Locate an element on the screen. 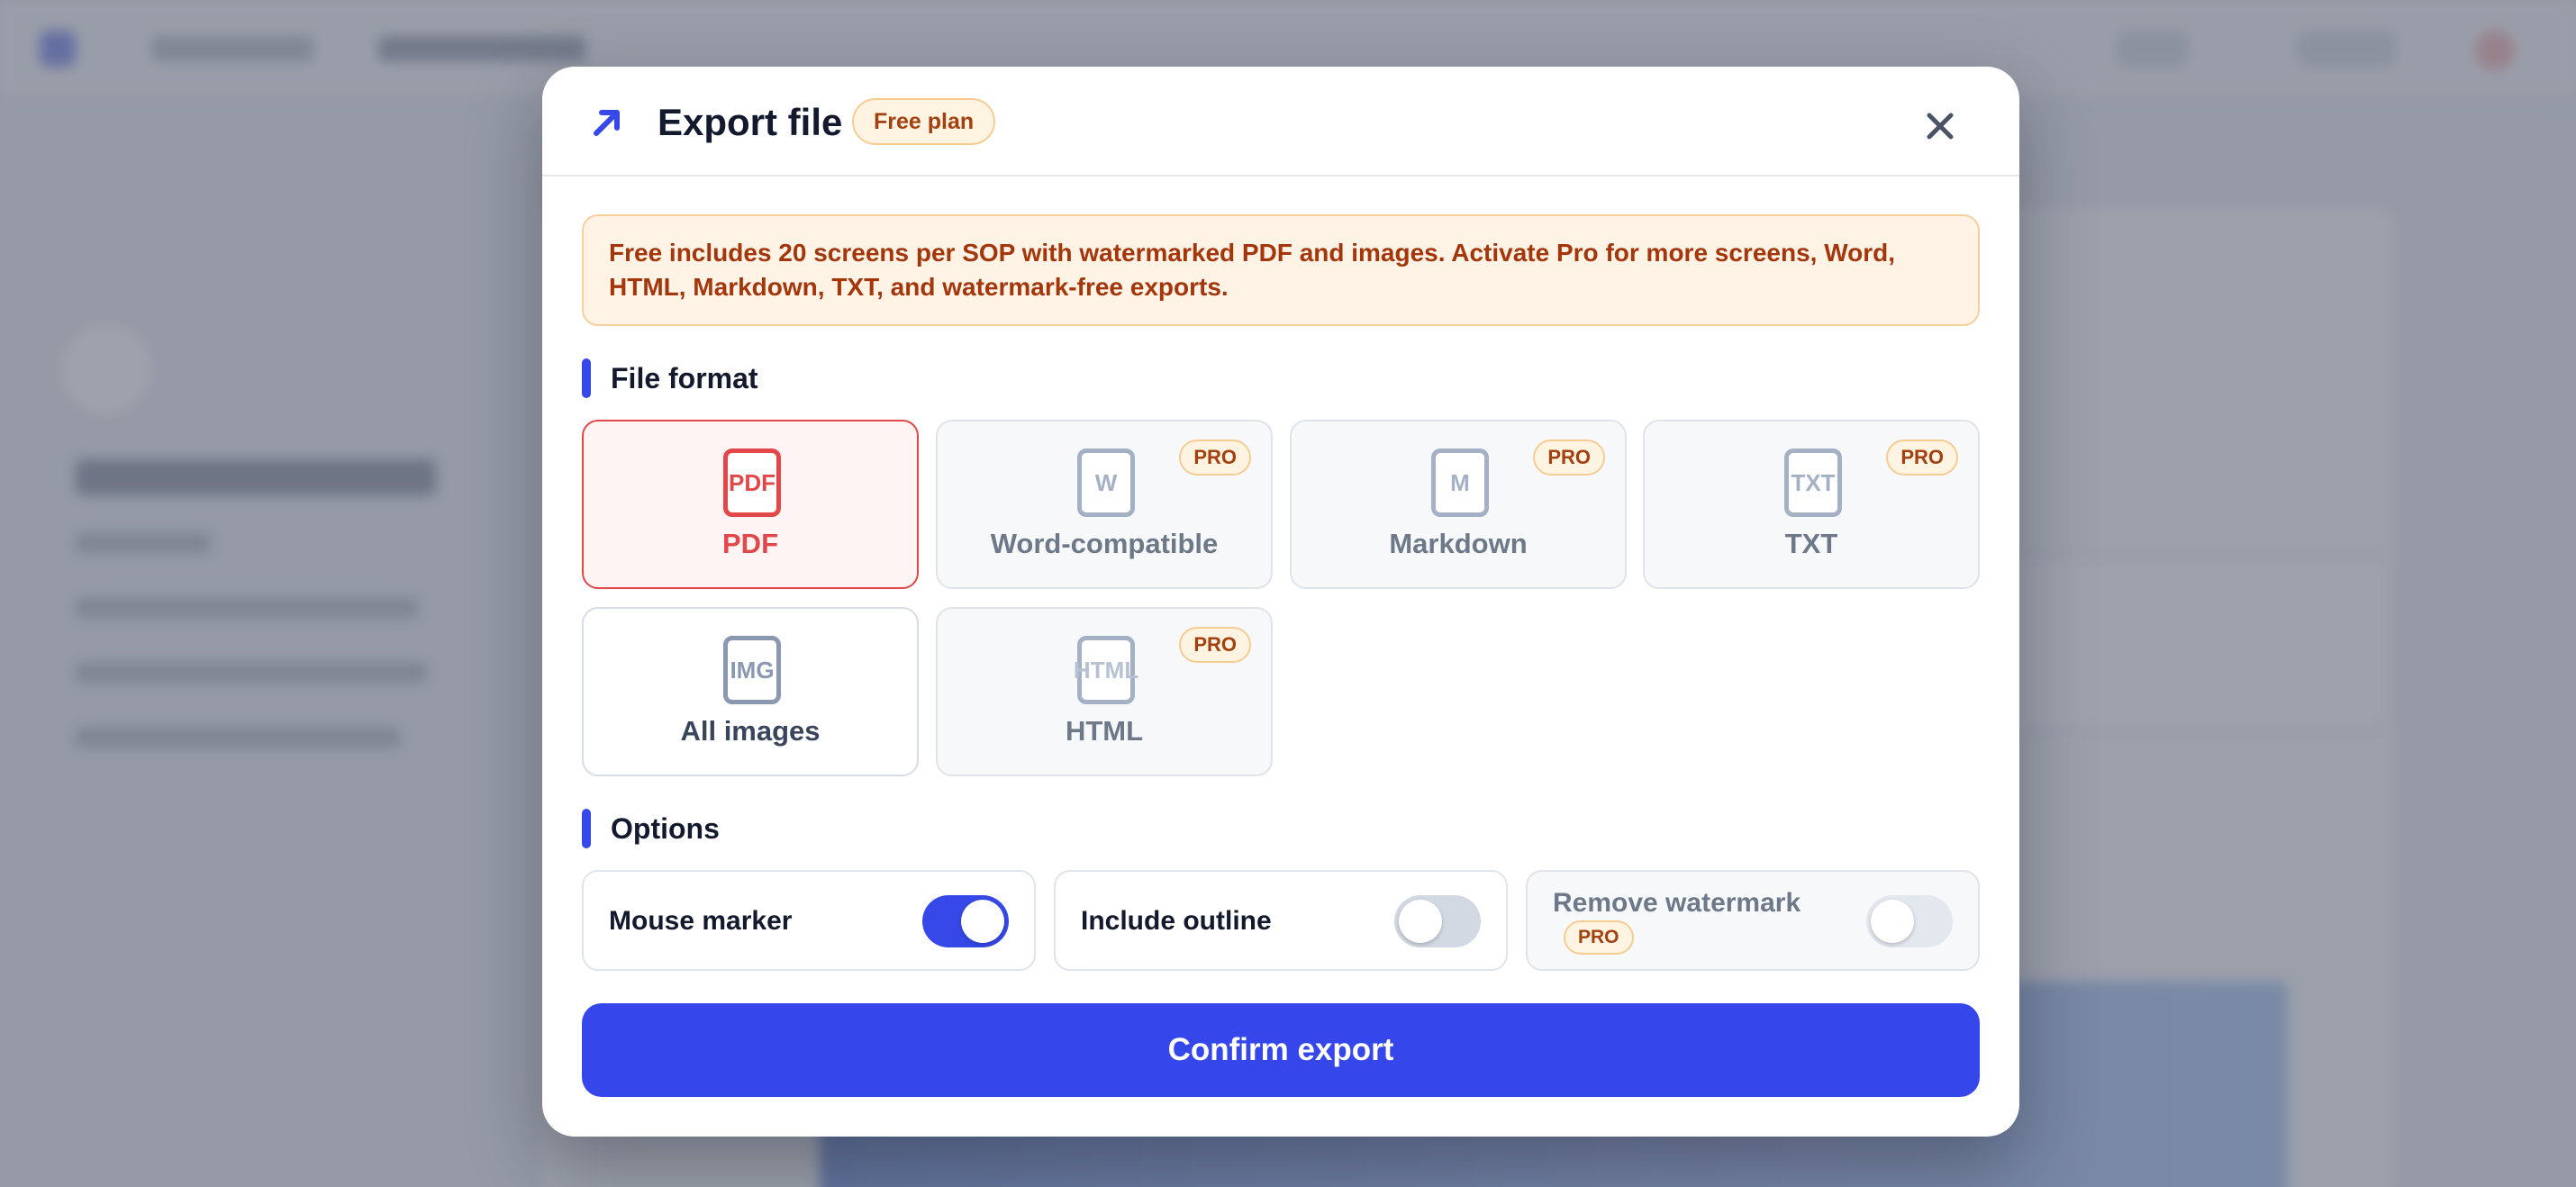  format-option-pdf: PDF PDF is located at coordinates (750, 504).